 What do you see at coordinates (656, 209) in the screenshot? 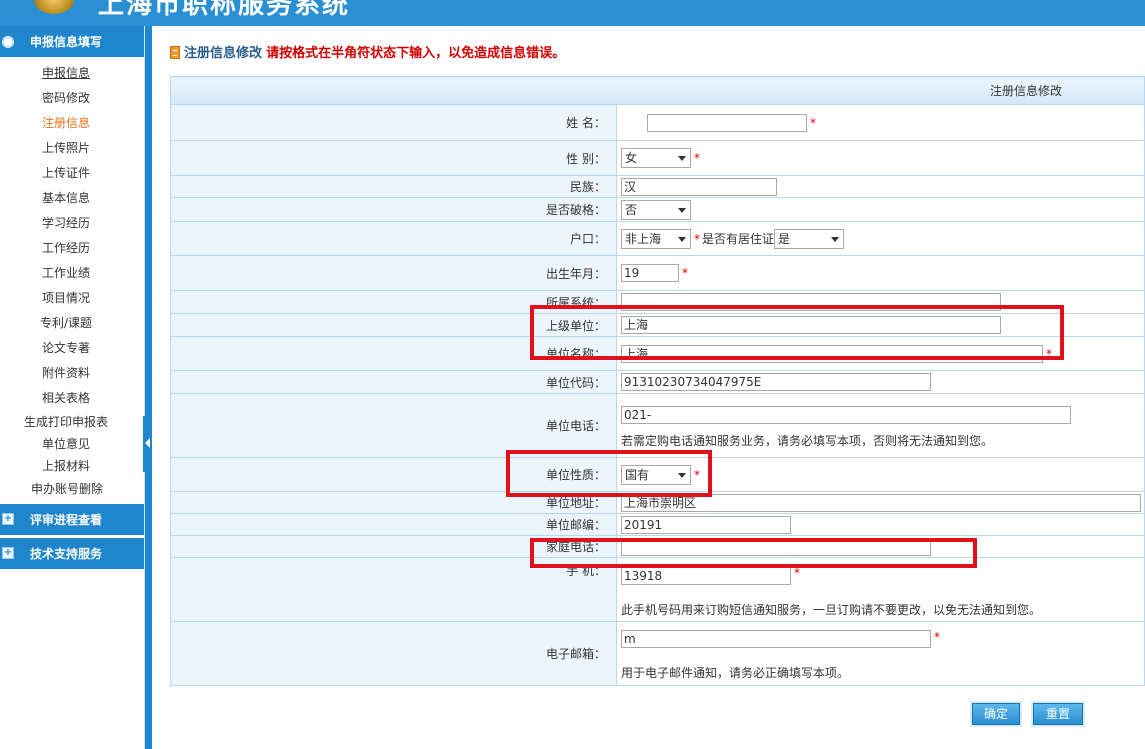
I see `exceptional-select: 否` at bounding box center [656, 209].